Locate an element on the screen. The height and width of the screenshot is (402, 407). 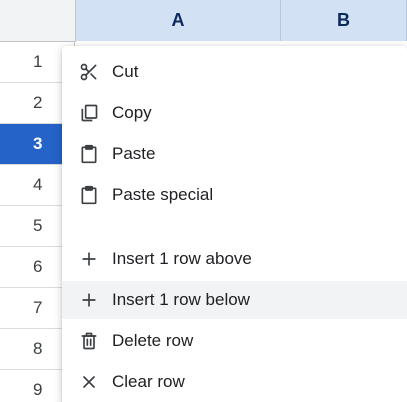
row-number: 7 is located at coordinates (38, 307).